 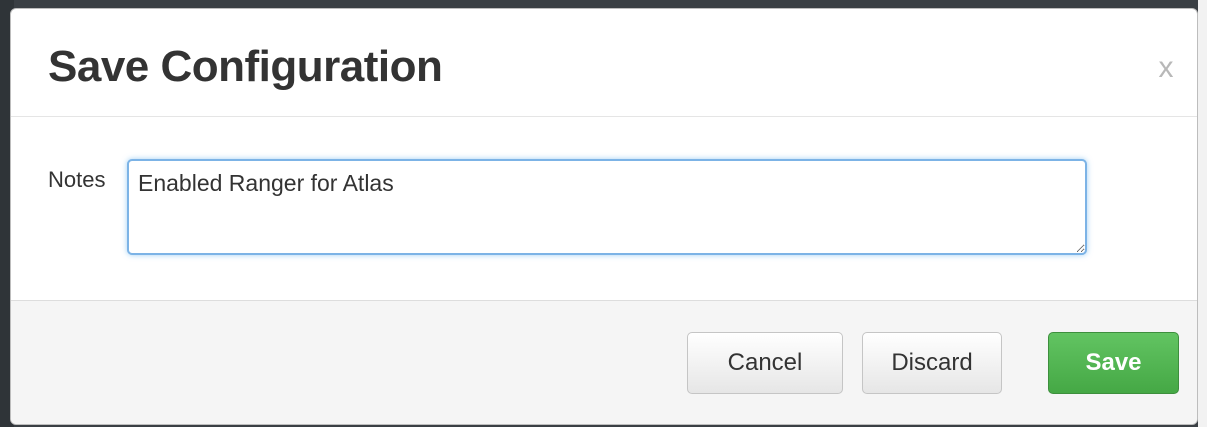 I want to click on discard-button: Discard, so click(x=932, y=363).